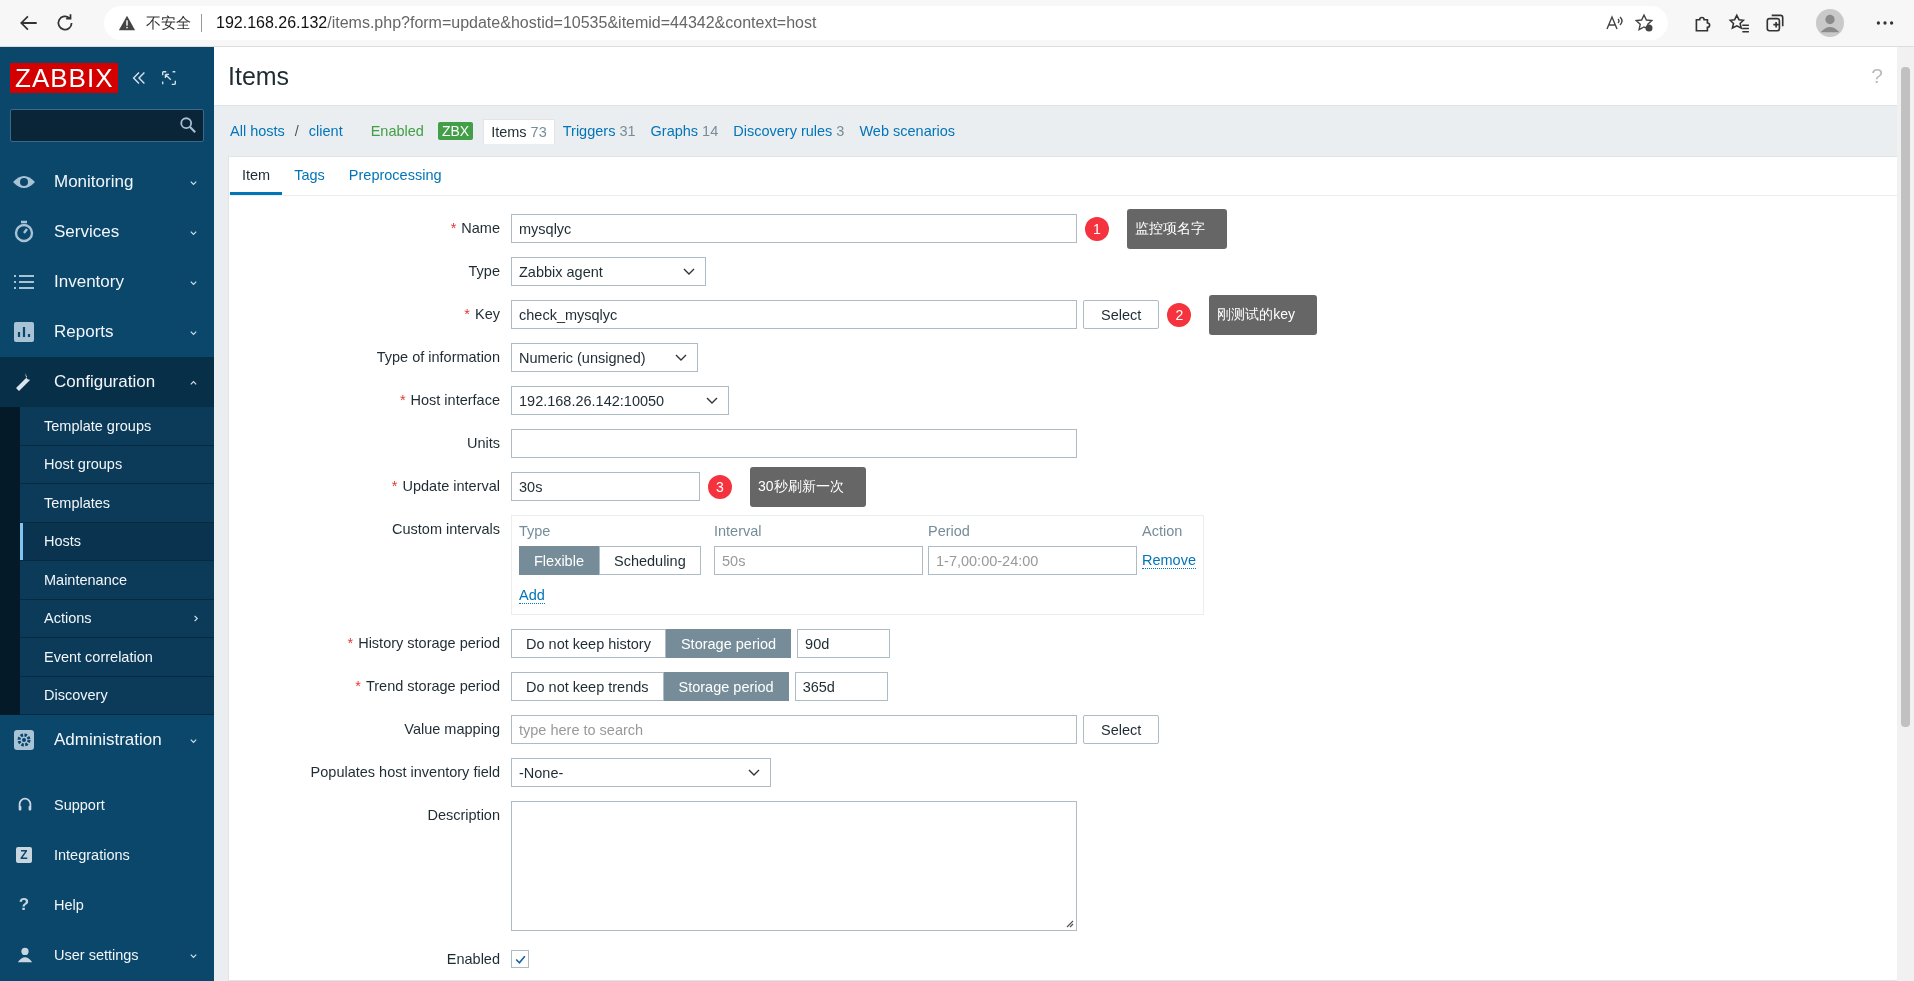  What do you see at coordinates (1069, 923) in the screenshot?
I see `resize-grip-icon` at bounding box center [1069, 923].